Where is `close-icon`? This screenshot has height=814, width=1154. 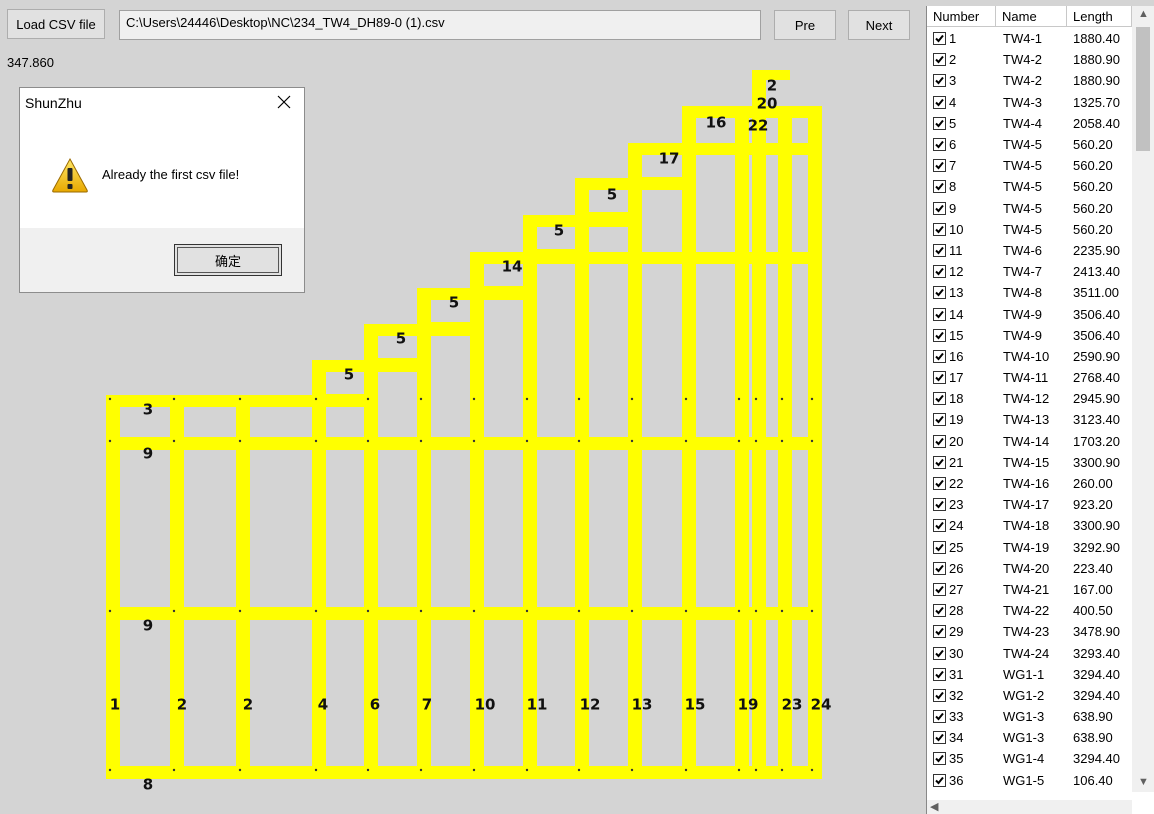 close-icon is located at coordinates (284, 102).